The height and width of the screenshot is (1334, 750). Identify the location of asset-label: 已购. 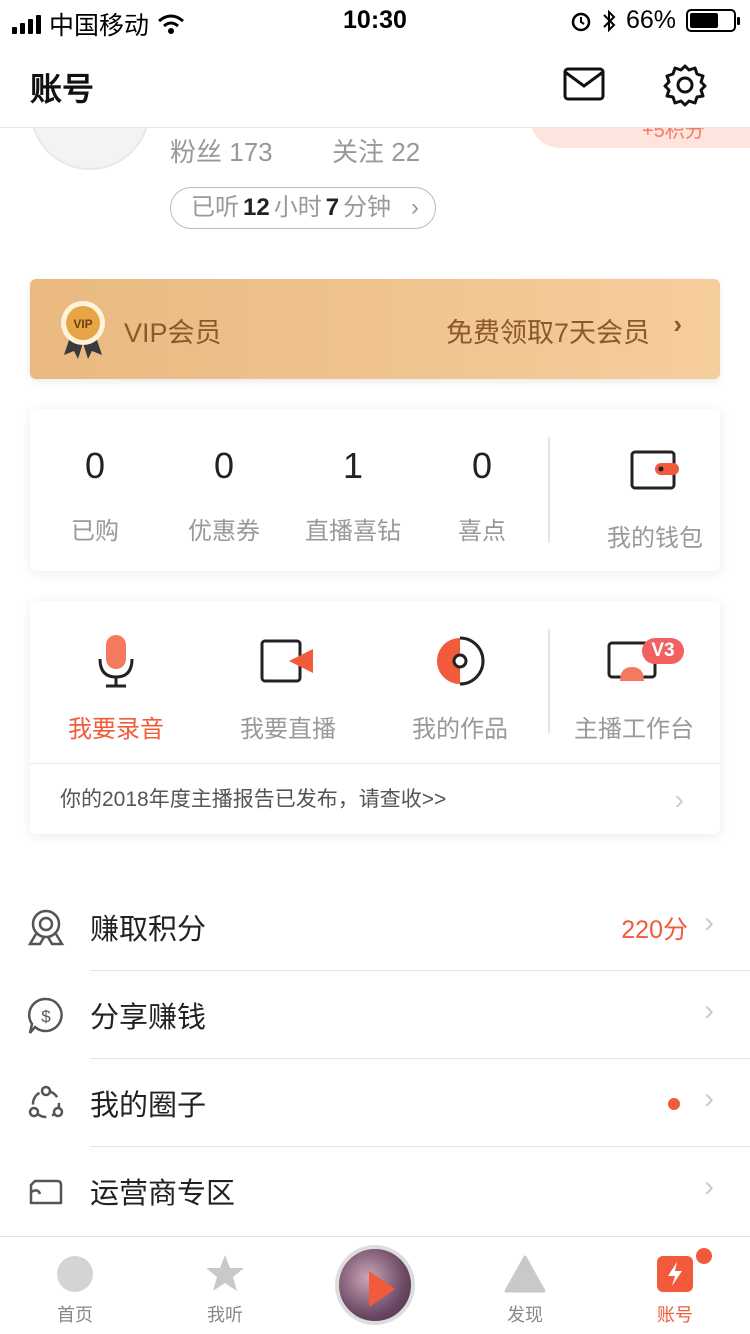
(95, 531).